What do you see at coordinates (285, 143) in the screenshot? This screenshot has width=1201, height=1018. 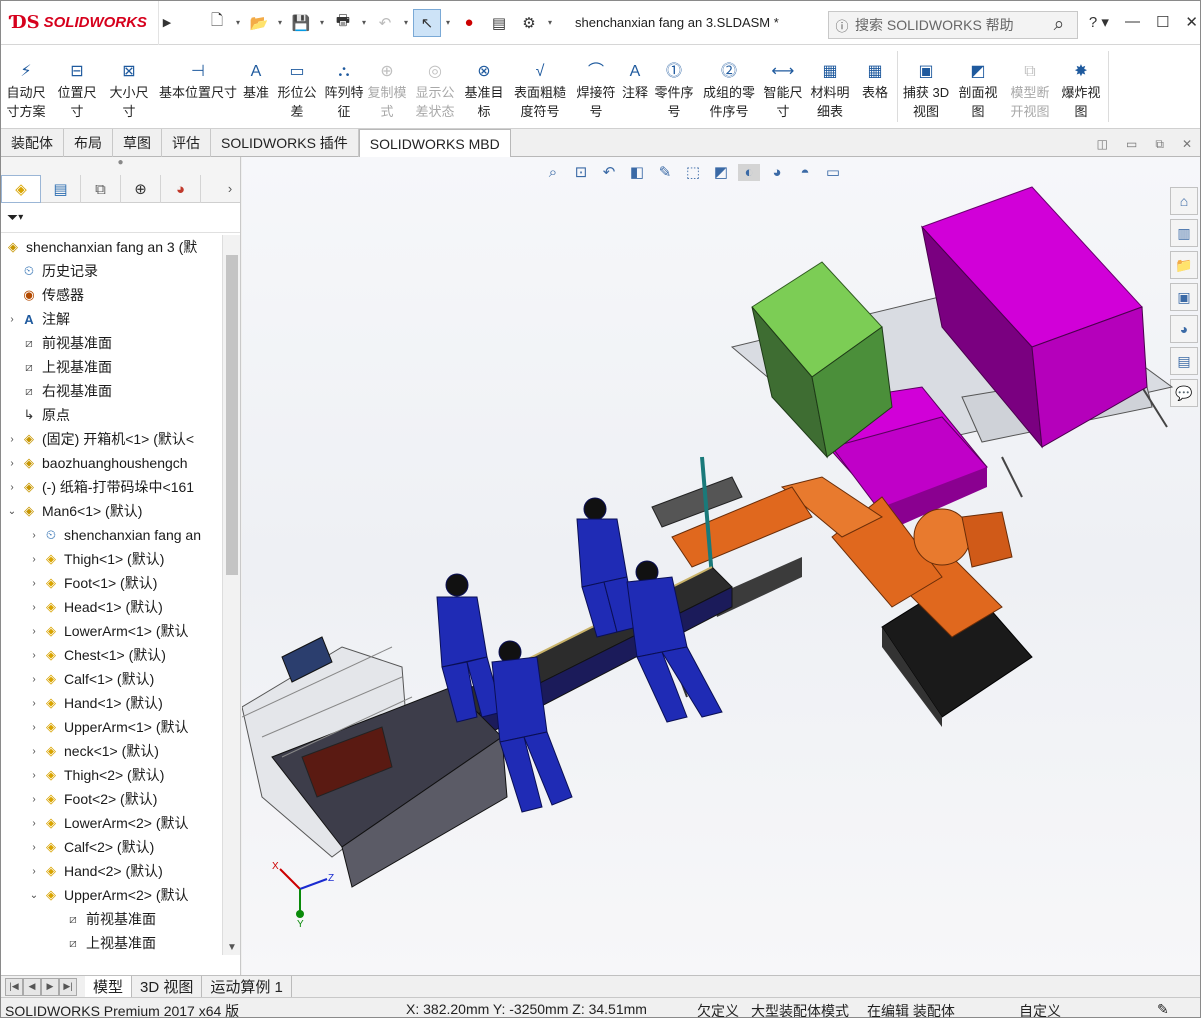 I see `tab-4: SOLIDWORKS 插件` at bounding box center [285, 143].